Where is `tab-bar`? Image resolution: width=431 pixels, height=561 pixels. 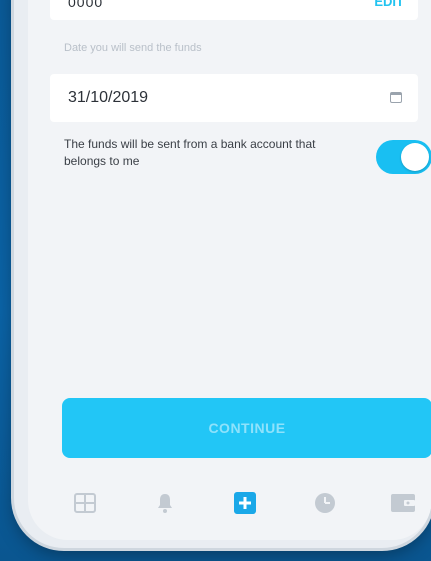
tab-bar is located at coordinates (229, 505).